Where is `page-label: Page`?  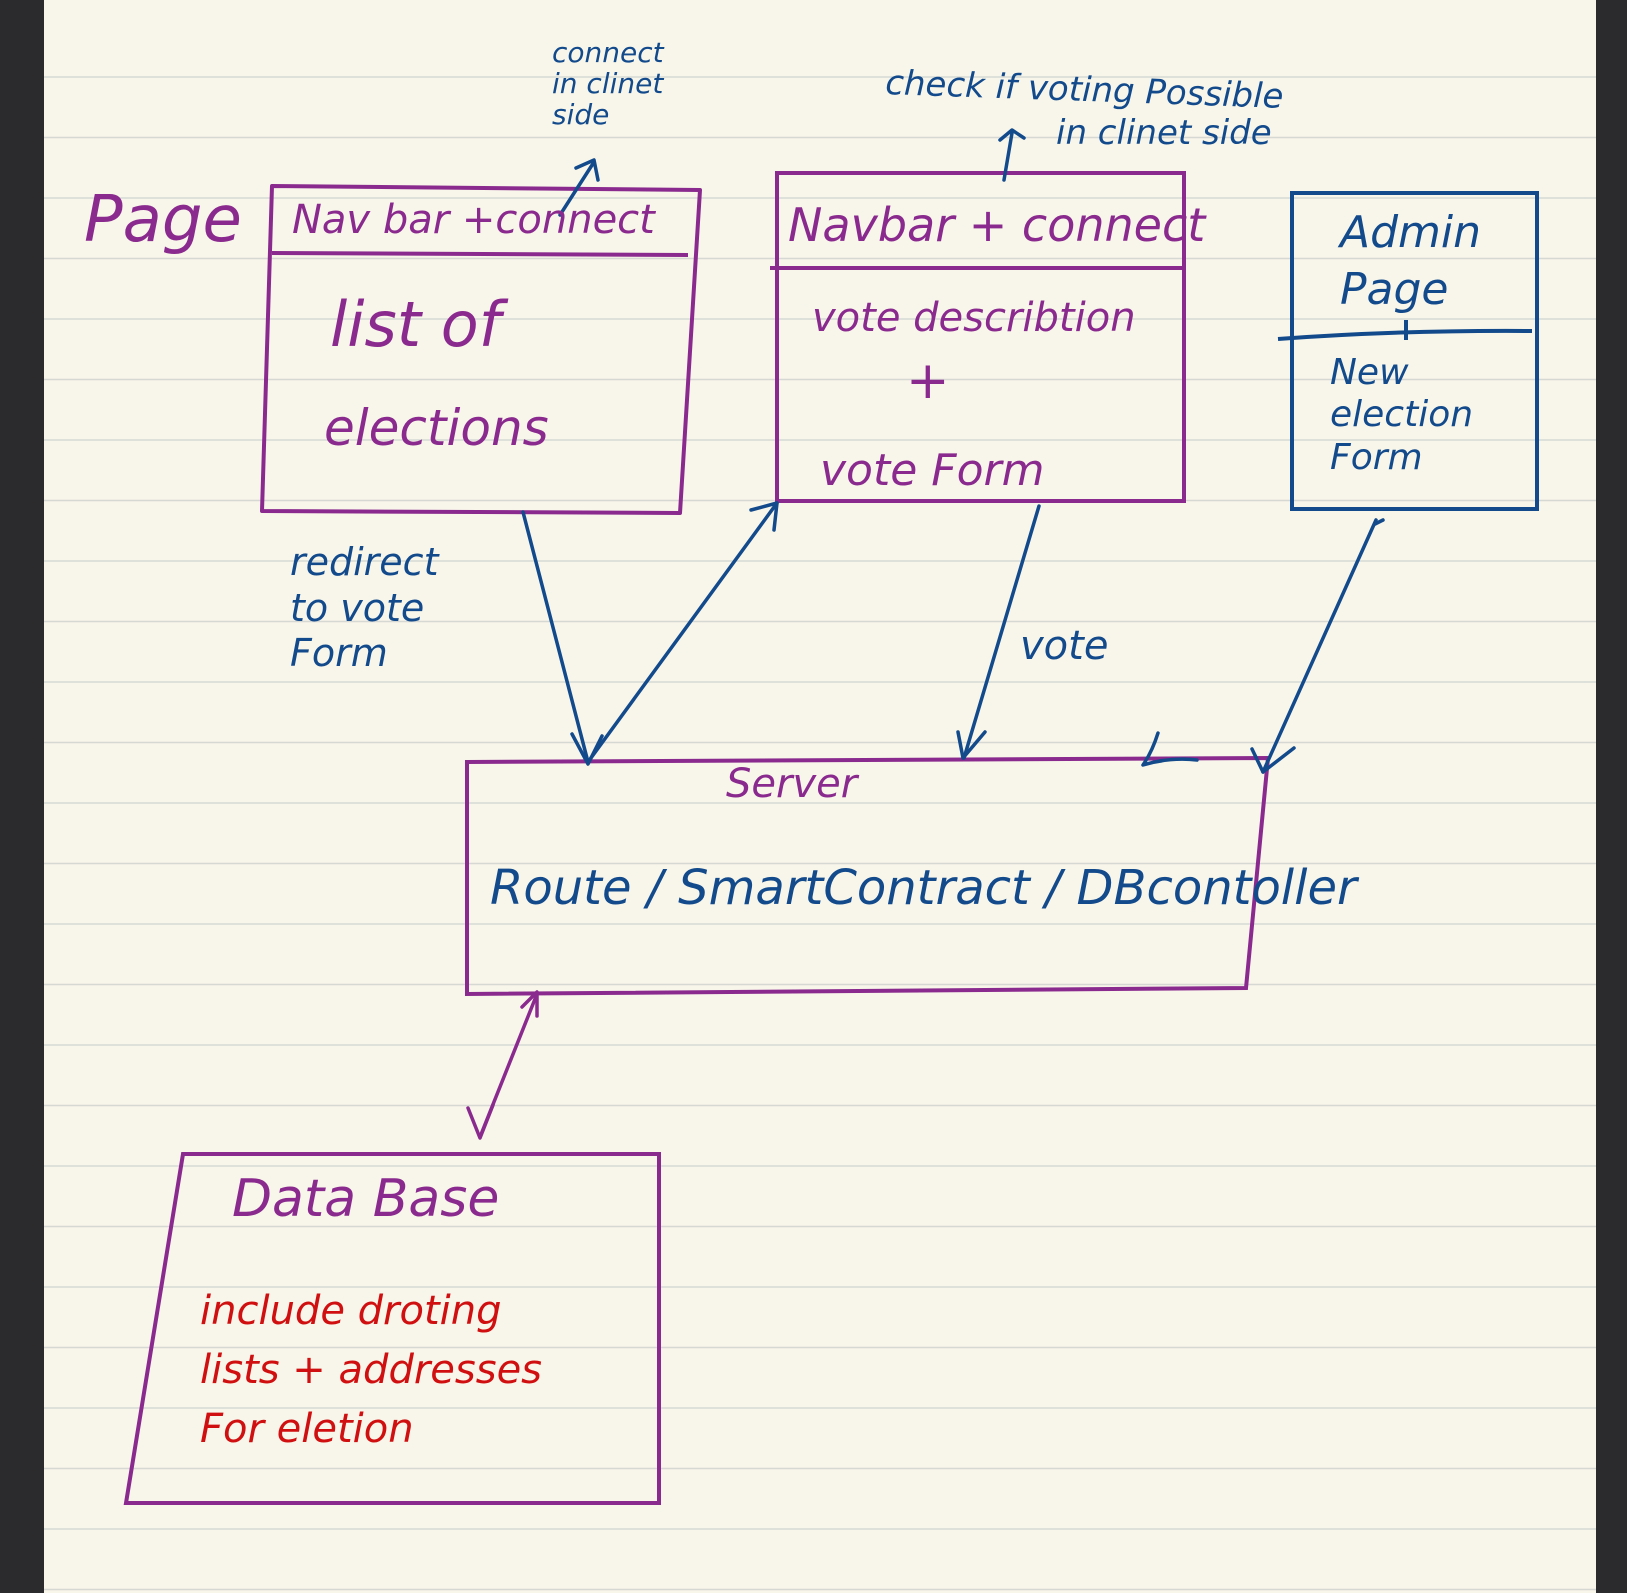
page-label: Page is located at coordinates (163, 220).